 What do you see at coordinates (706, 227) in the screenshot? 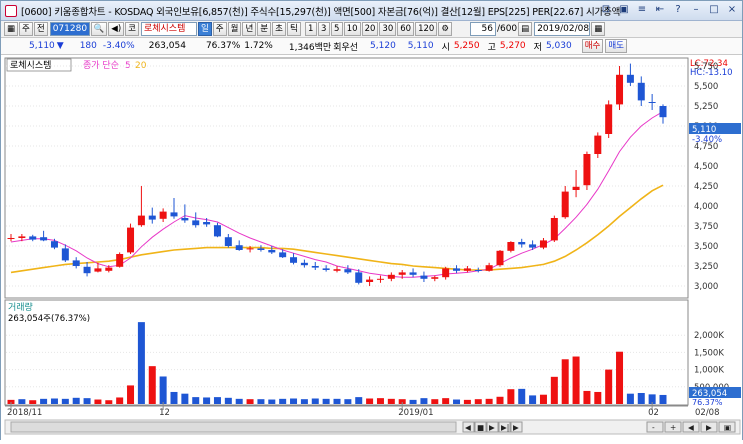
I see `y-tick-label: 3,750` at bounding box center [706, 227].